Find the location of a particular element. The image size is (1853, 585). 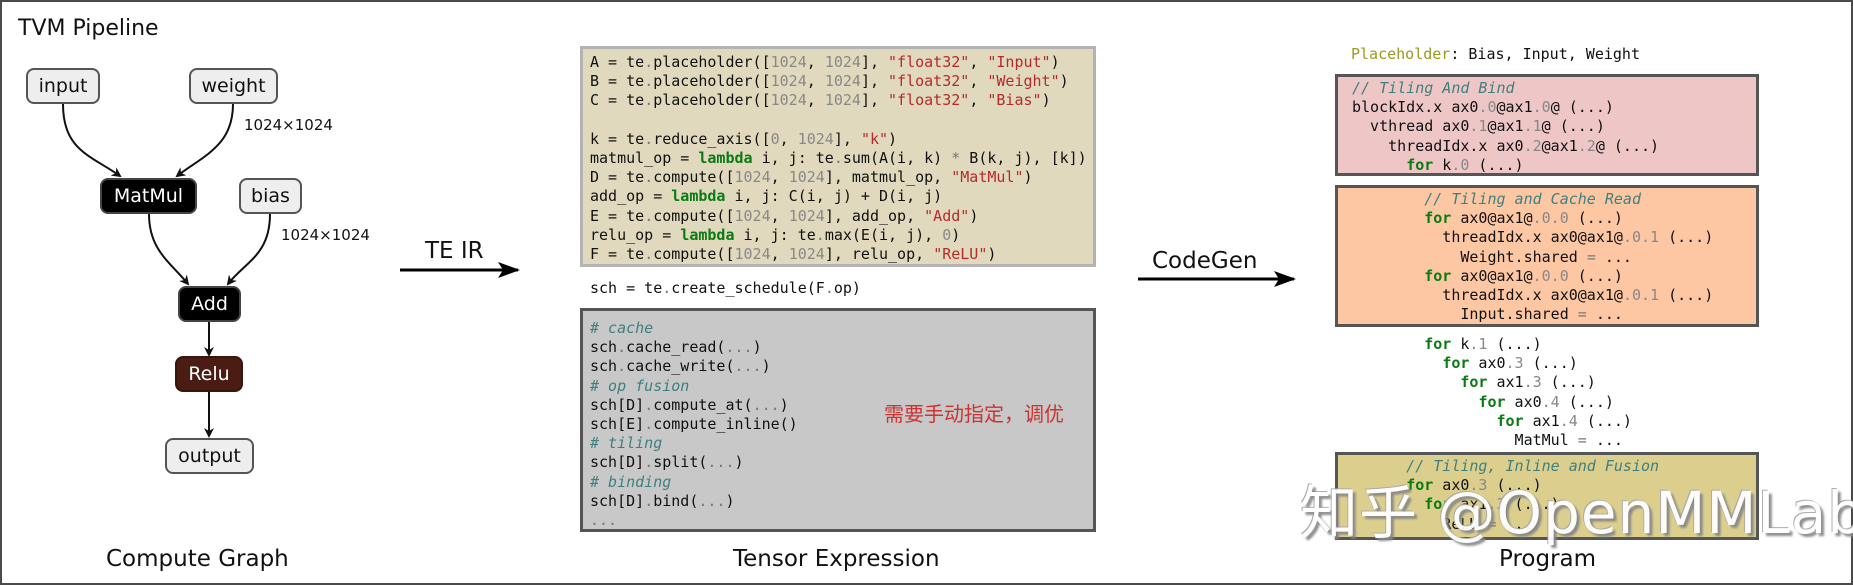

code-token: sch is located at coordinates (604, 366).